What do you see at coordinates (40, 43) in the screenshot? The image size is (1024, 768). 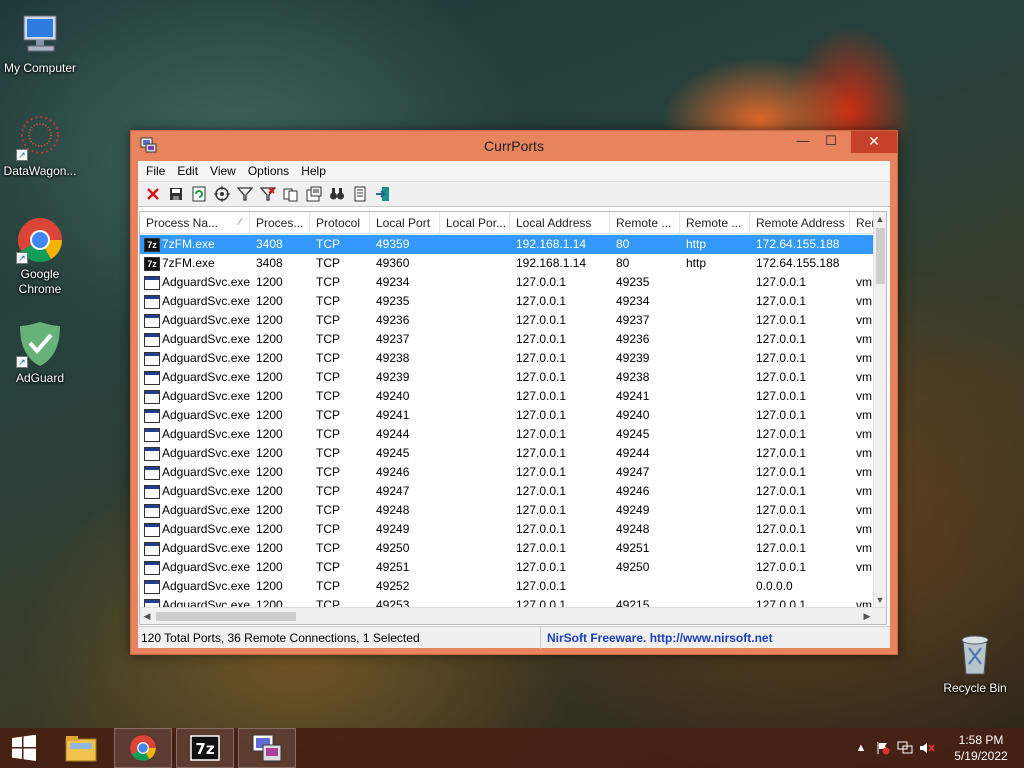 I see `desktop-icon-my-computer: My Computer` at bounding box center [40, 43].